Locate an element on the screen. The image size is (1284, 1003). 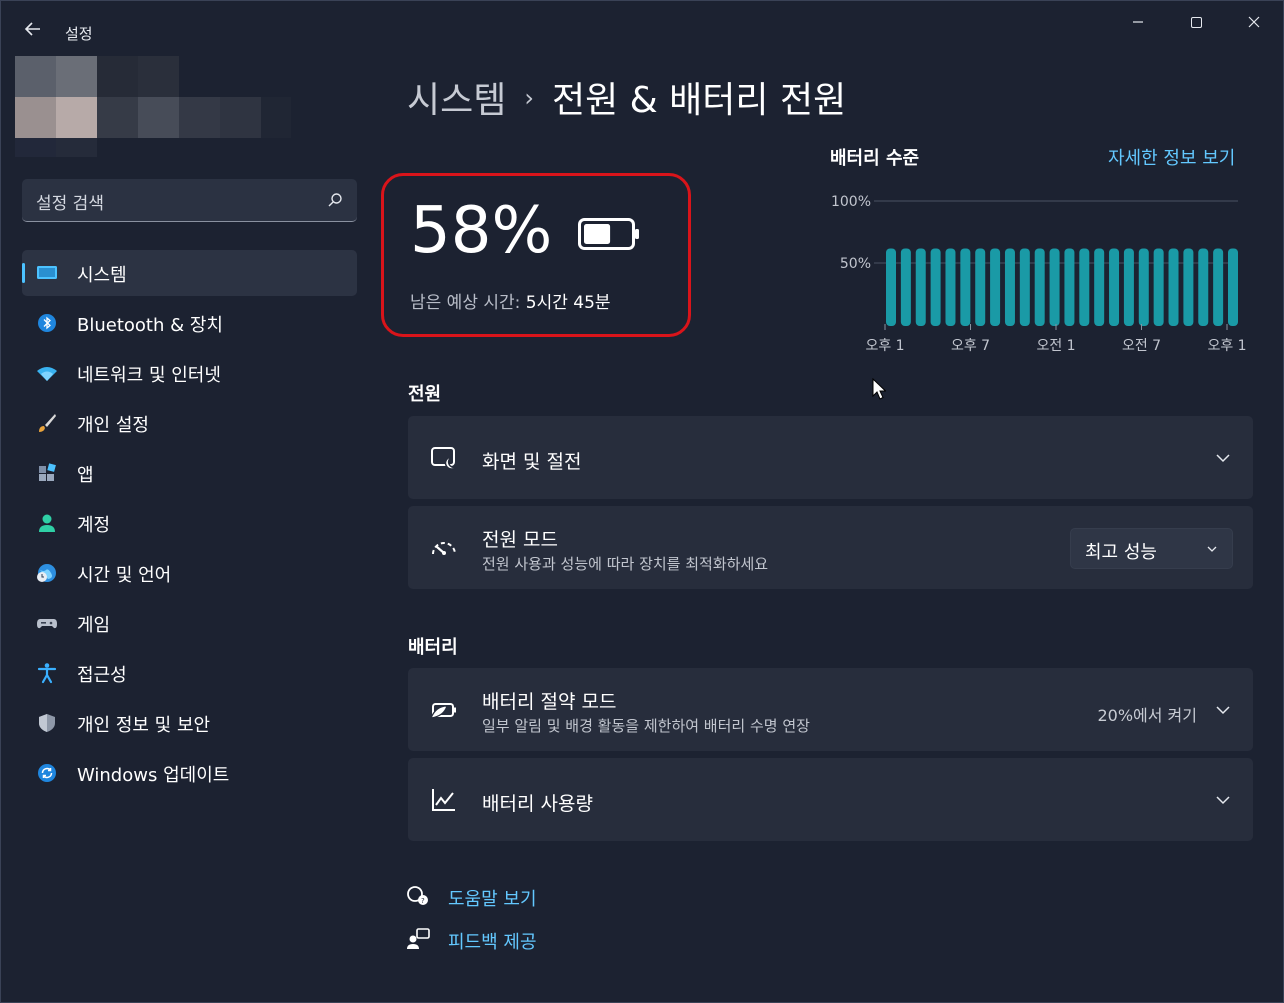
sidebar-item-label: 앱 is located at coordinates (85, 475).